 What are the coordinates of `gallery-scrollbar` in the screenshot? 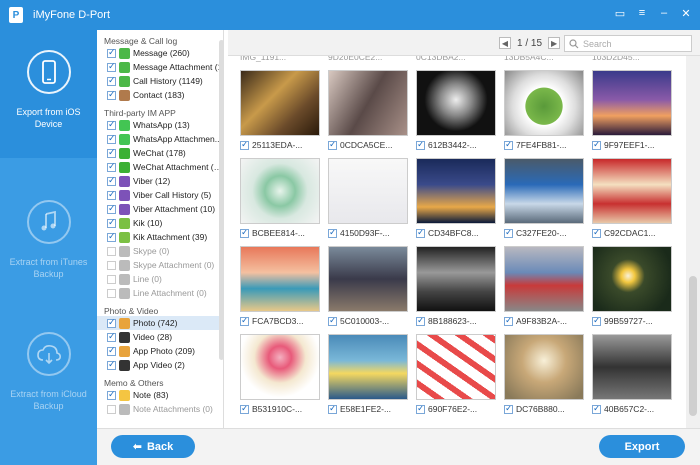 It's located at (693, 242).